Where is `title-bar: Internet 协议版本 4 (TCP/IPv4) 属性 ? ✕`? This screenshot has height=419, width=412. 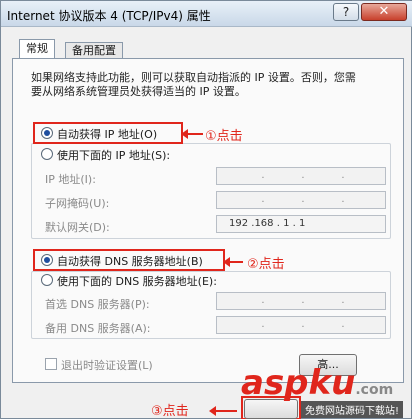 title-bar: Internet 协议版本 4 (TCP/IPv4) 属性 ? ✕ is located at coordinates (206, 14).